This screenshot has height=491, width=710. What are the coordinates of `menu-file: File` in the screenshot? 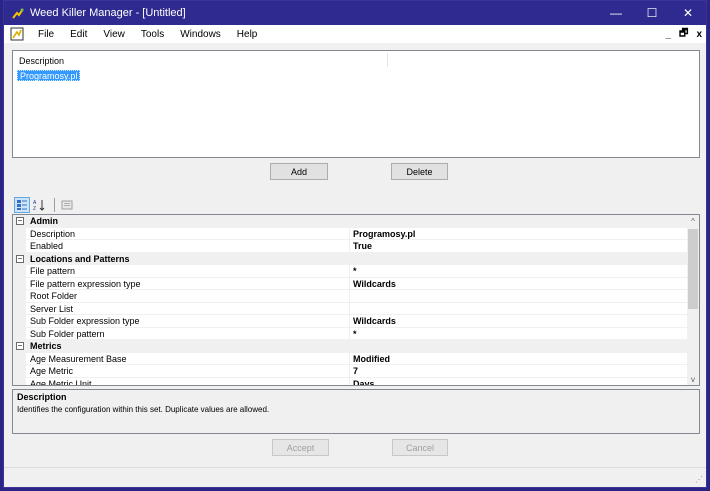 It's located at (46, 34).